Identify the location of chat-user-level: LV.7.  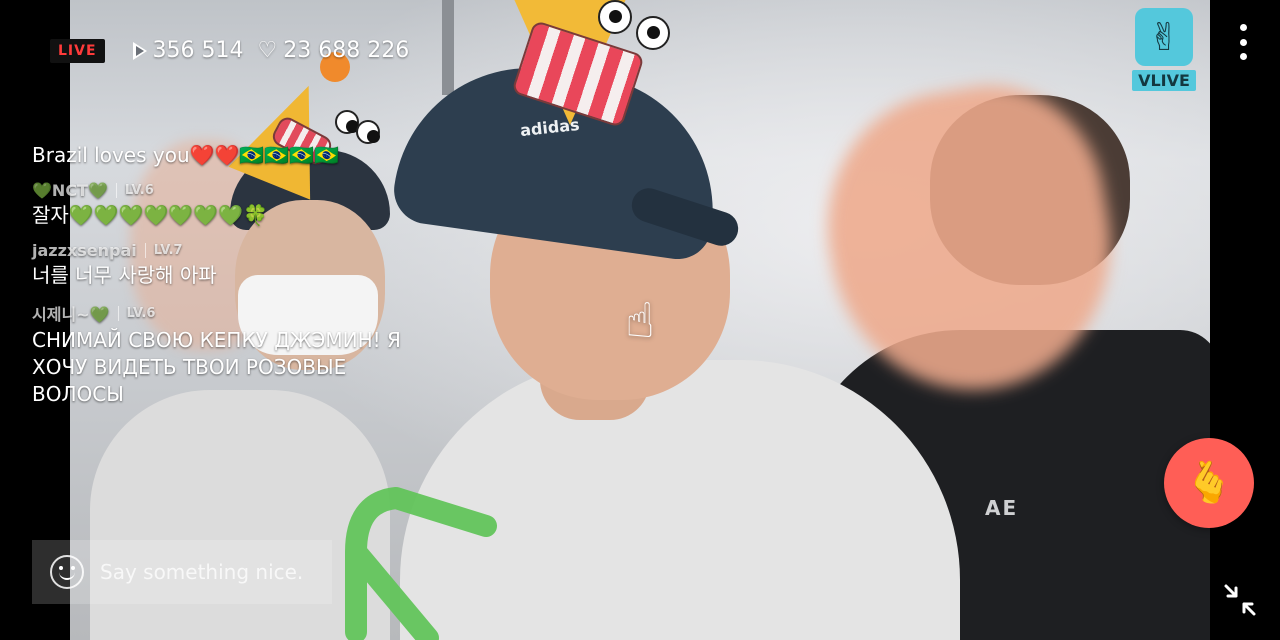
(163, 250).